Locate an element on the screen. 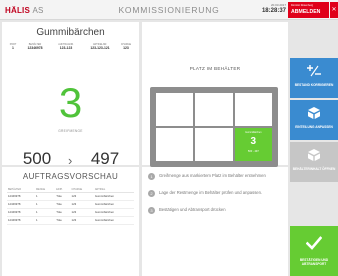 Image resolution: width=338 pixels, height=276 pixels. correct-stock-button: BESTAND KORRIGIEREN is located at coordinates (314, 78).